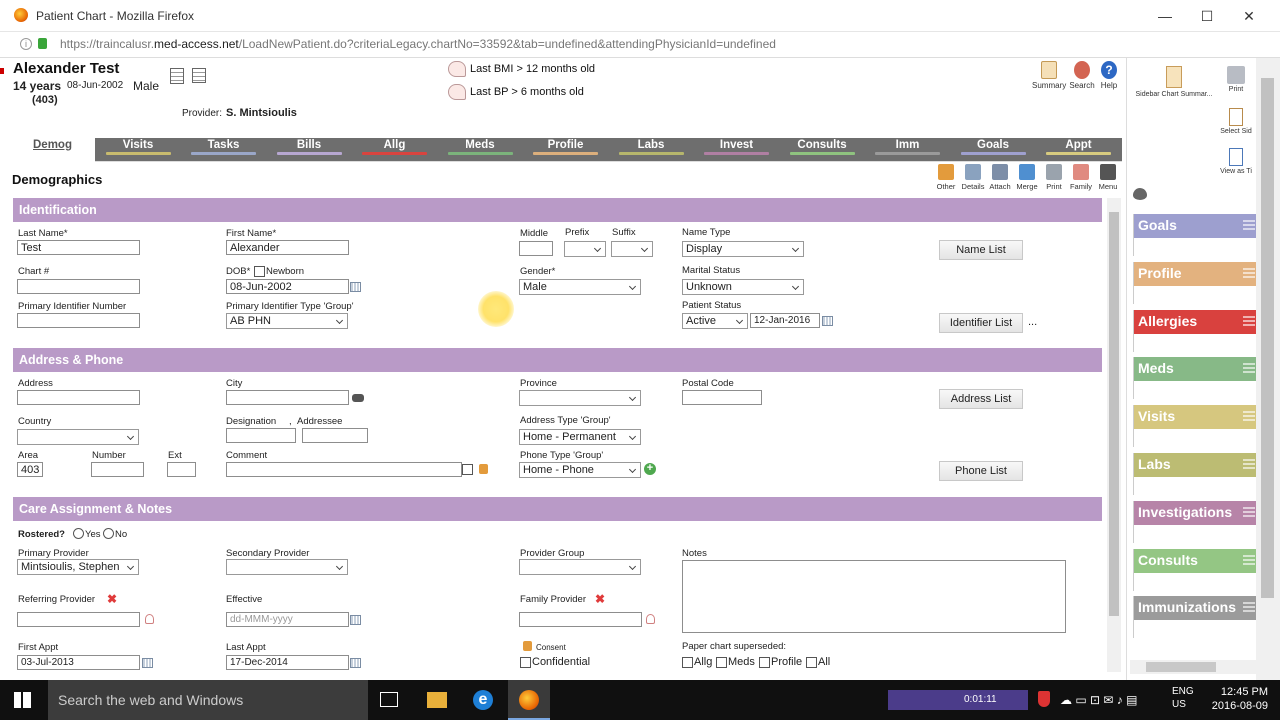 The image size is (1280, 720). I want to click on tab-labs: Labs, so click(651, 150).